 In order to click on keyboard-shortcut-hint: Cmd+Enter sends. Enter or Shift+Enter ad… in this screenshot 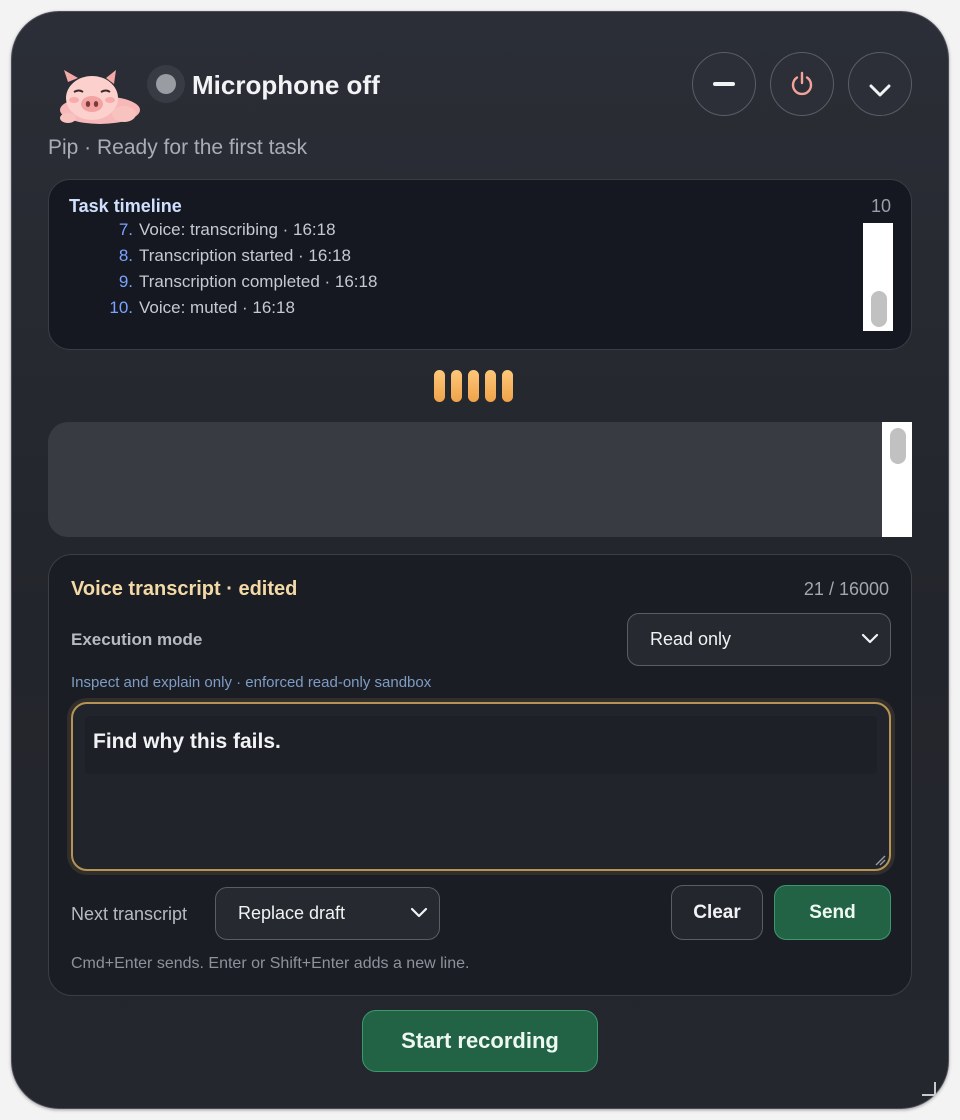, I will do `click(270, 963)`.